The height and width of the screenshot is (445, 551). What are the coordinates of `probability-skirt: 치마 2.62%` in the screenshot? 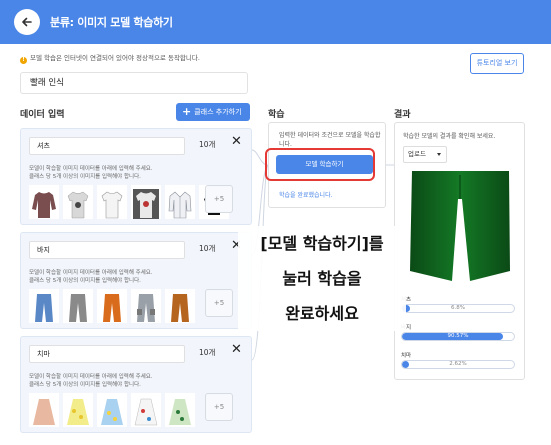 It's located at (460, 360).